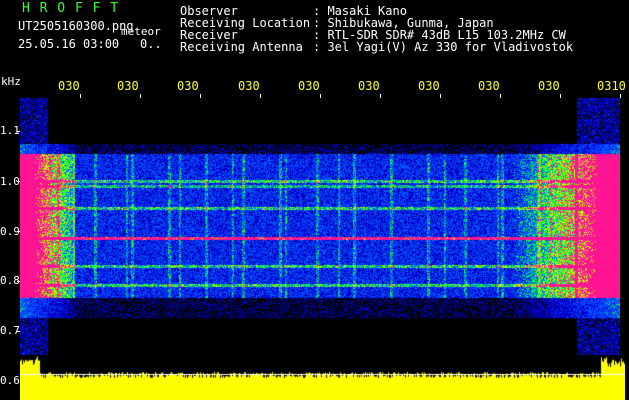 The width and height of the screenshot is (629, 400). What do you see at coordinates (11, 81) in the screenshot?
I see `y-axis-unit: kHz` at bounding box center [11, 81].